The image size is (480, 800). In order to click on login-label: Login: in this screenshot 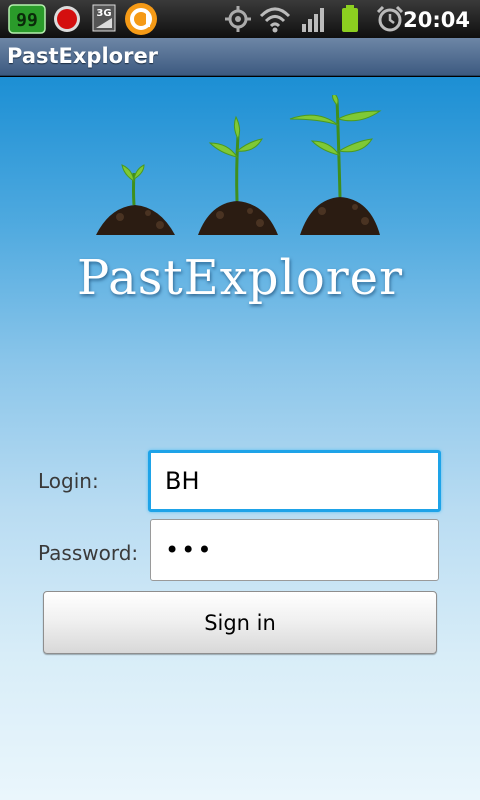, I will do `click(68, 481)`.